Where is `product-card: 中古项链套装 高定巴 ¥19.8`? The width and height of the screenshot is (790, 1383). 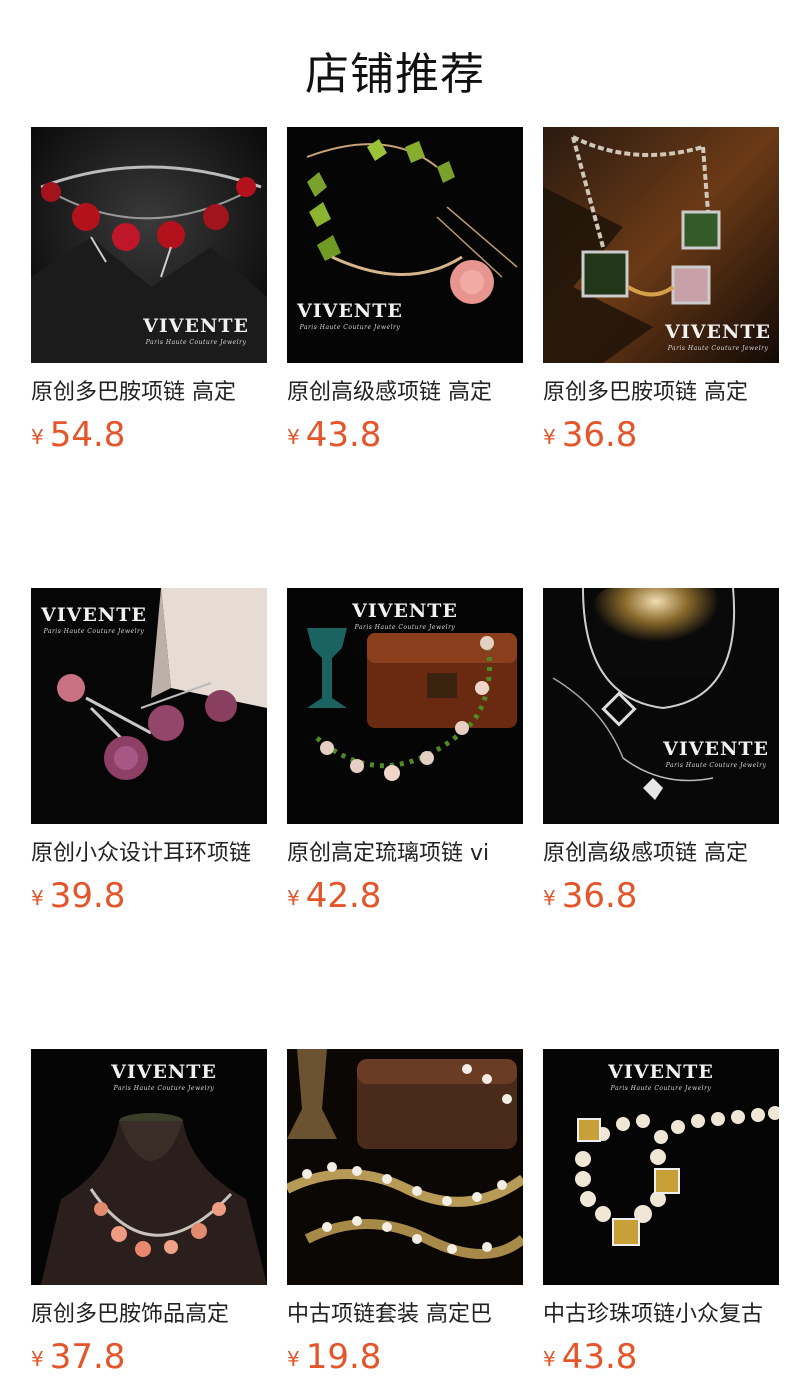 product-card: 中古项链套装 高定巴 ¥19.8 is located at coordinates (405, 1213).